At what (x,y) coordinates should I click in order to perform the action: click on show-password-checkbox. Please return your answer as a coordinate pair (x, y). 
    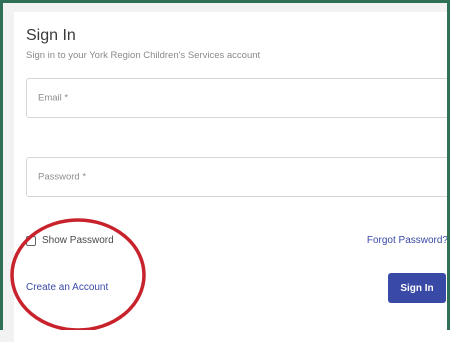
    Looking at the image, I should click on (31, 240).